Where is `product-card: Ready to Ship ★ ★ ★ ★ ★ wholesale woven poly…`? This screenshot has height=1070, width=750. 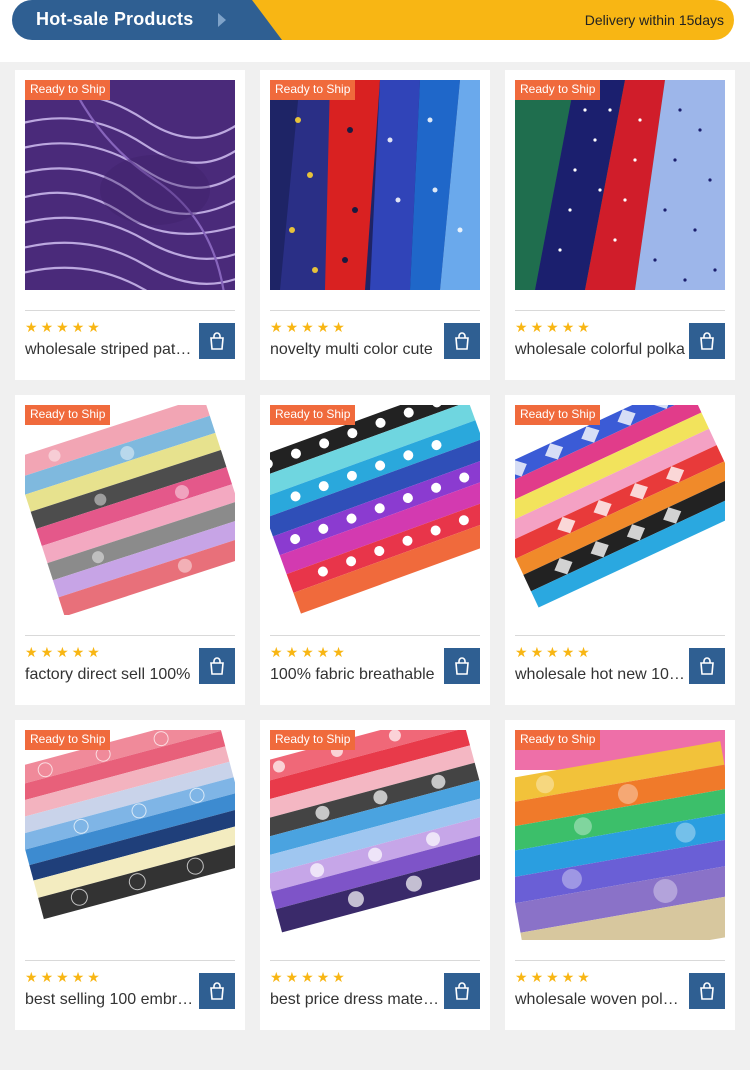
product-card: Ready to Ship ★ ★ ★ ★ ★ wholesale woven poly… is located at coordinates (620, 875).